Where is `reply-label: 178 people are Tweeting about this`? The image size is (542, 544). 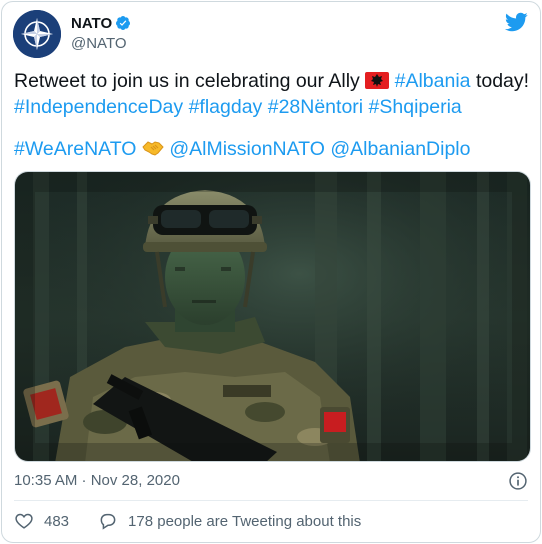
reply-label: 178 people are Tweeting about this is located at coordinates (245, 521).